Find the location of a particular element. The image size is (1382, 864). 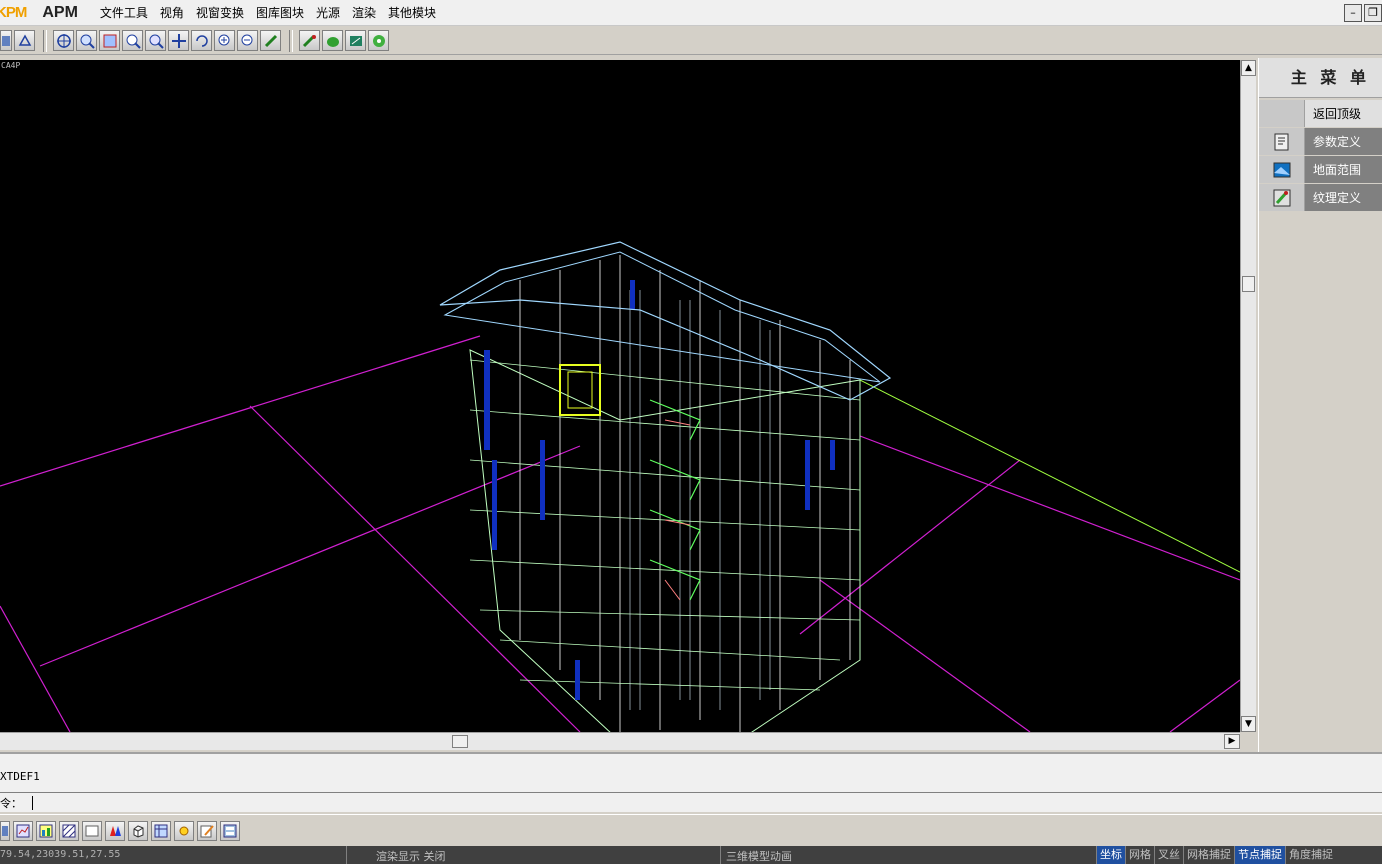

menu-bar: KPM APM 文件工具 视角 视窗变换 图库图块 光源 渲染 其他模块 – ❐ is located at coordinates (691, 13).